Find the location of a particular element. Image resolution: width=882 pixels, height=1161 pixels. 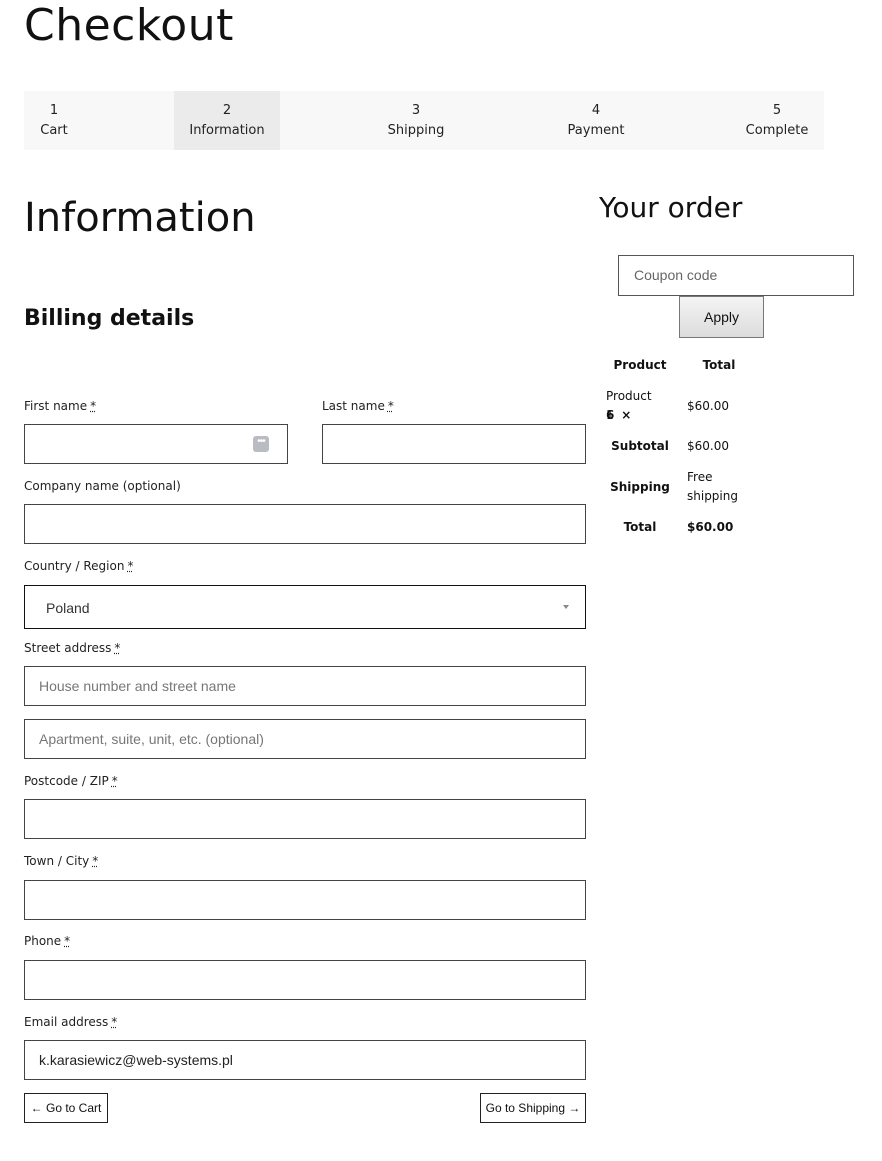

phone-label: Phone * is located at coordinates (47, 941).